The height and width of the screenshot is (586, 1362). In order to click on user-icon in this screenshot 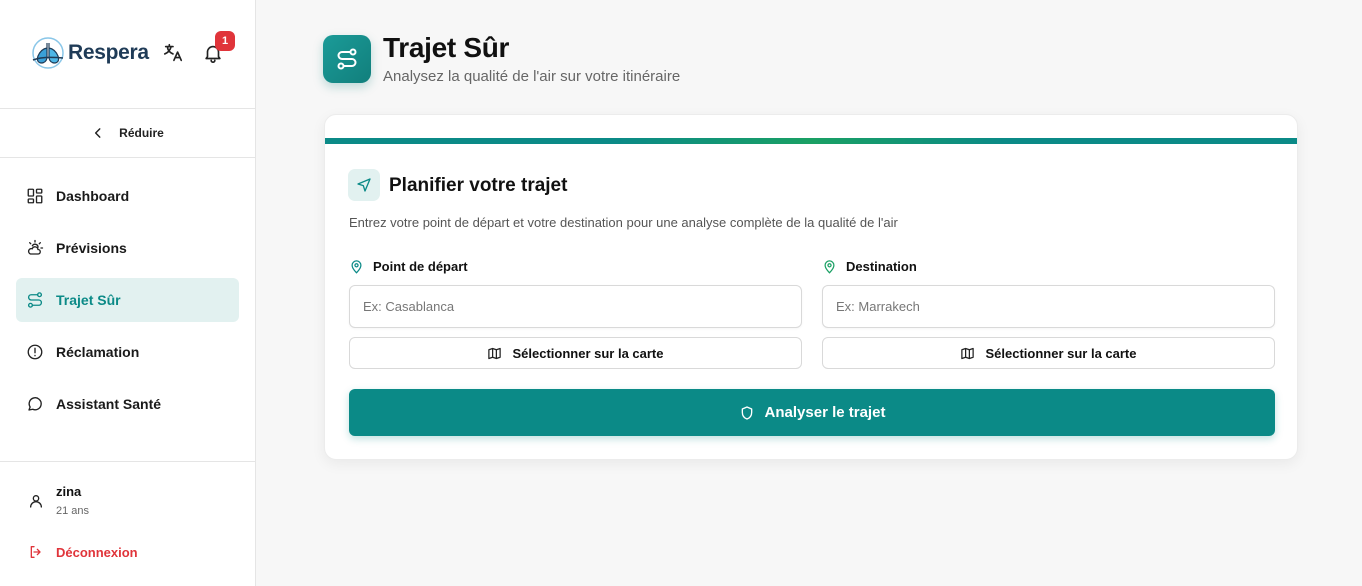, I will do `click(36, 501)`.